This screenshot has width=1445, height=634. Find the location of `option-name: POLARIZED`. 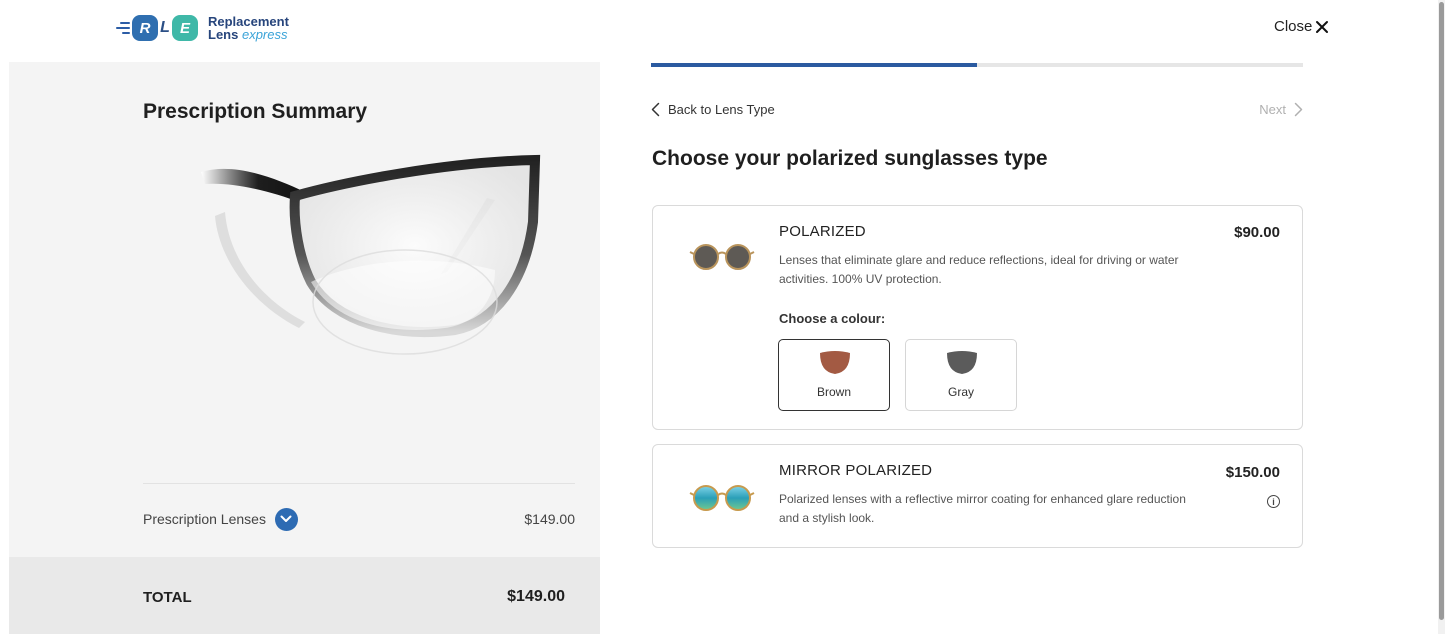

option-name: POLARIZED is located at coordinates (822, 231).